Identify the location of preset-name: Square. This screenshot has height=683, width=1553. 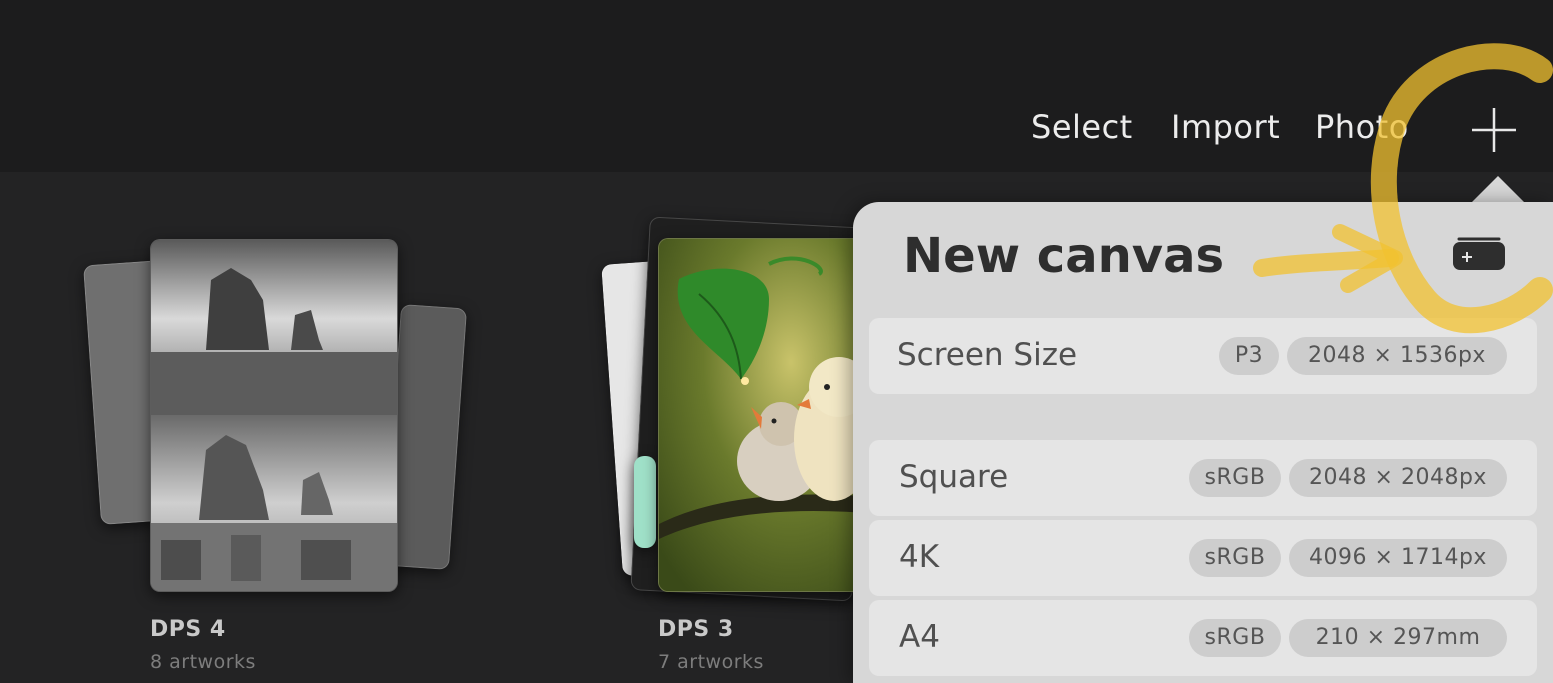
(954, 477).